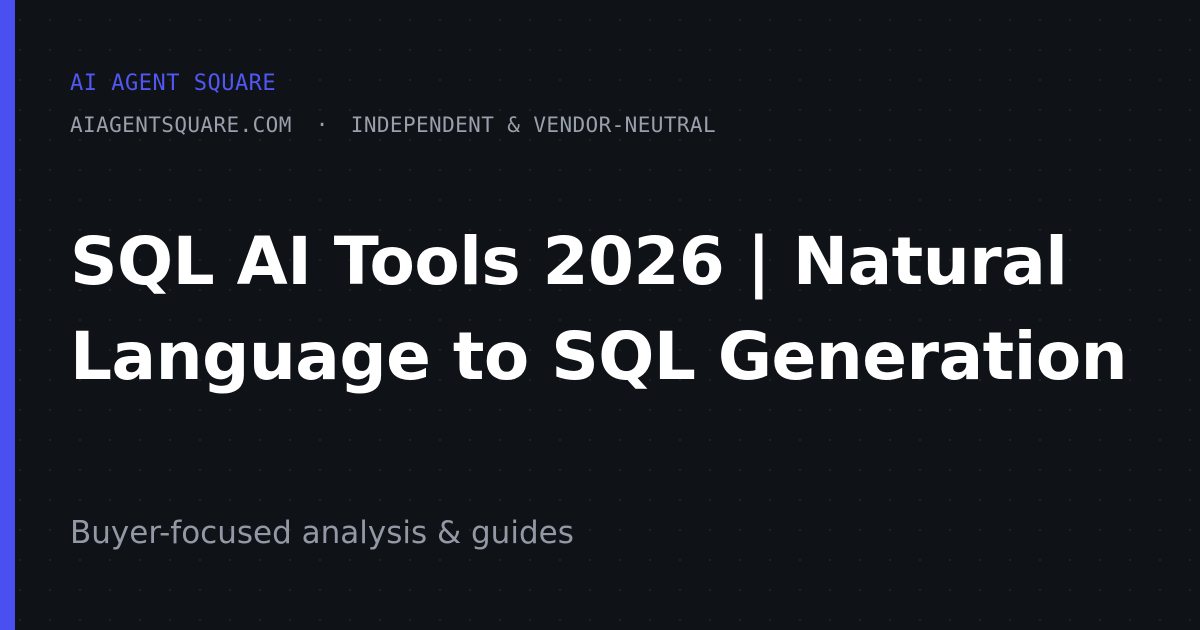 Image resolution: width=1200 pixels, height=630 pixels. What do you see at coordinates (322, 533) in the screenshot?
I see `page-subtitle: Buyer-focused analysis & guides` at bounding box center [322, 533].